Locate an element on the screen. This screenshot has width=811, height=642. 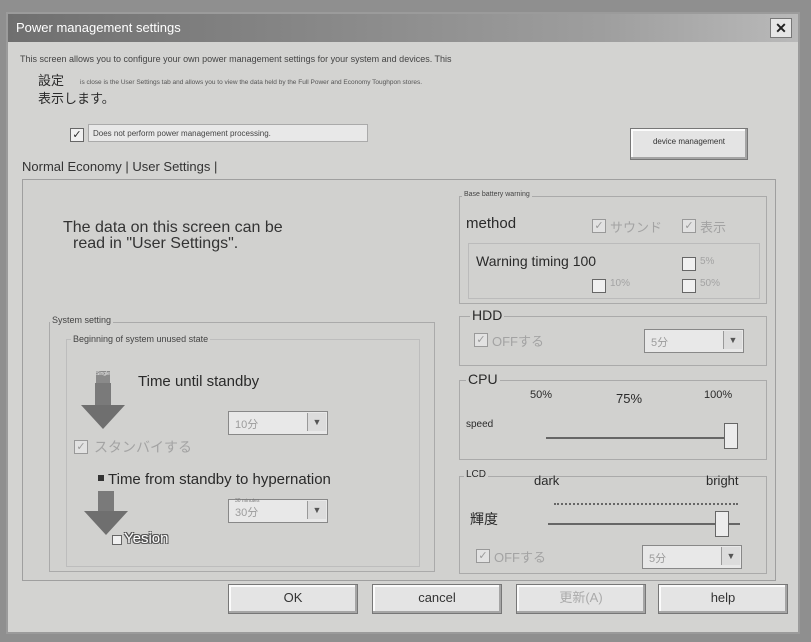
tab-normal-economy: Normal Economy is located at coordinates (72, 166).